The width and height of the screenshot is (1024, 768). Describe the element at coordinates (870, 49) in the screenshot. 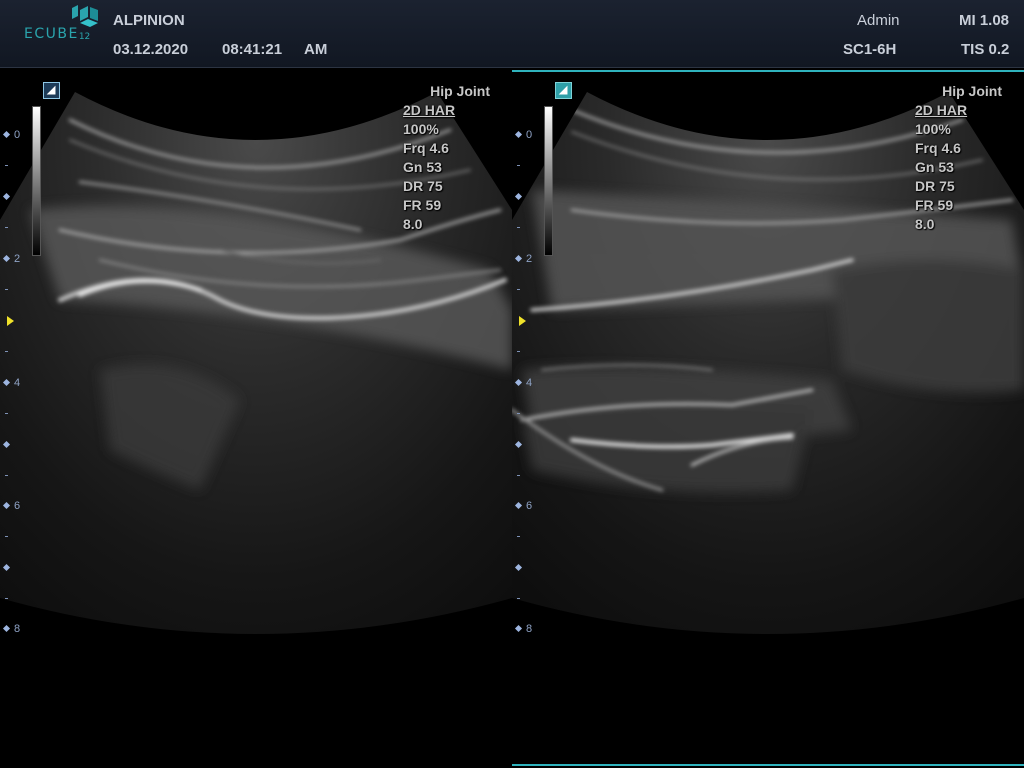

I see `probe-name: SC1-6H` at that location.